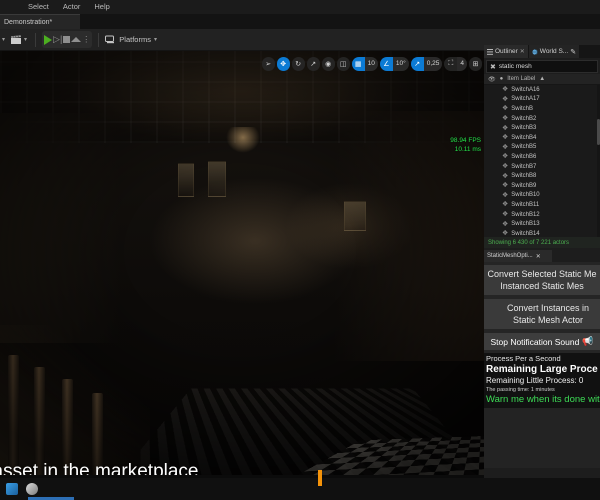  Describe the element at coordinates (86, 39) in the screenshot. I see `play-options-button: ⋮` at that location.